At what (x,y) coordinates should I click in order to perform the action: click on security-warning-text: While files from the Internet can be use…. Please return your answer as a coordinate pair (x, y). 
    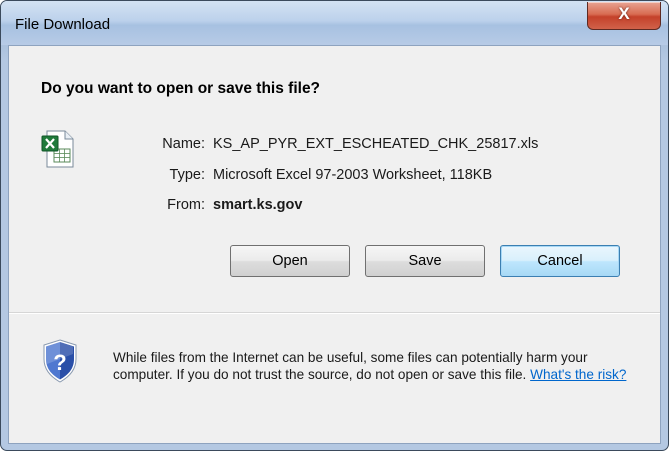
    Looking at the image, I should click on (373, 366).